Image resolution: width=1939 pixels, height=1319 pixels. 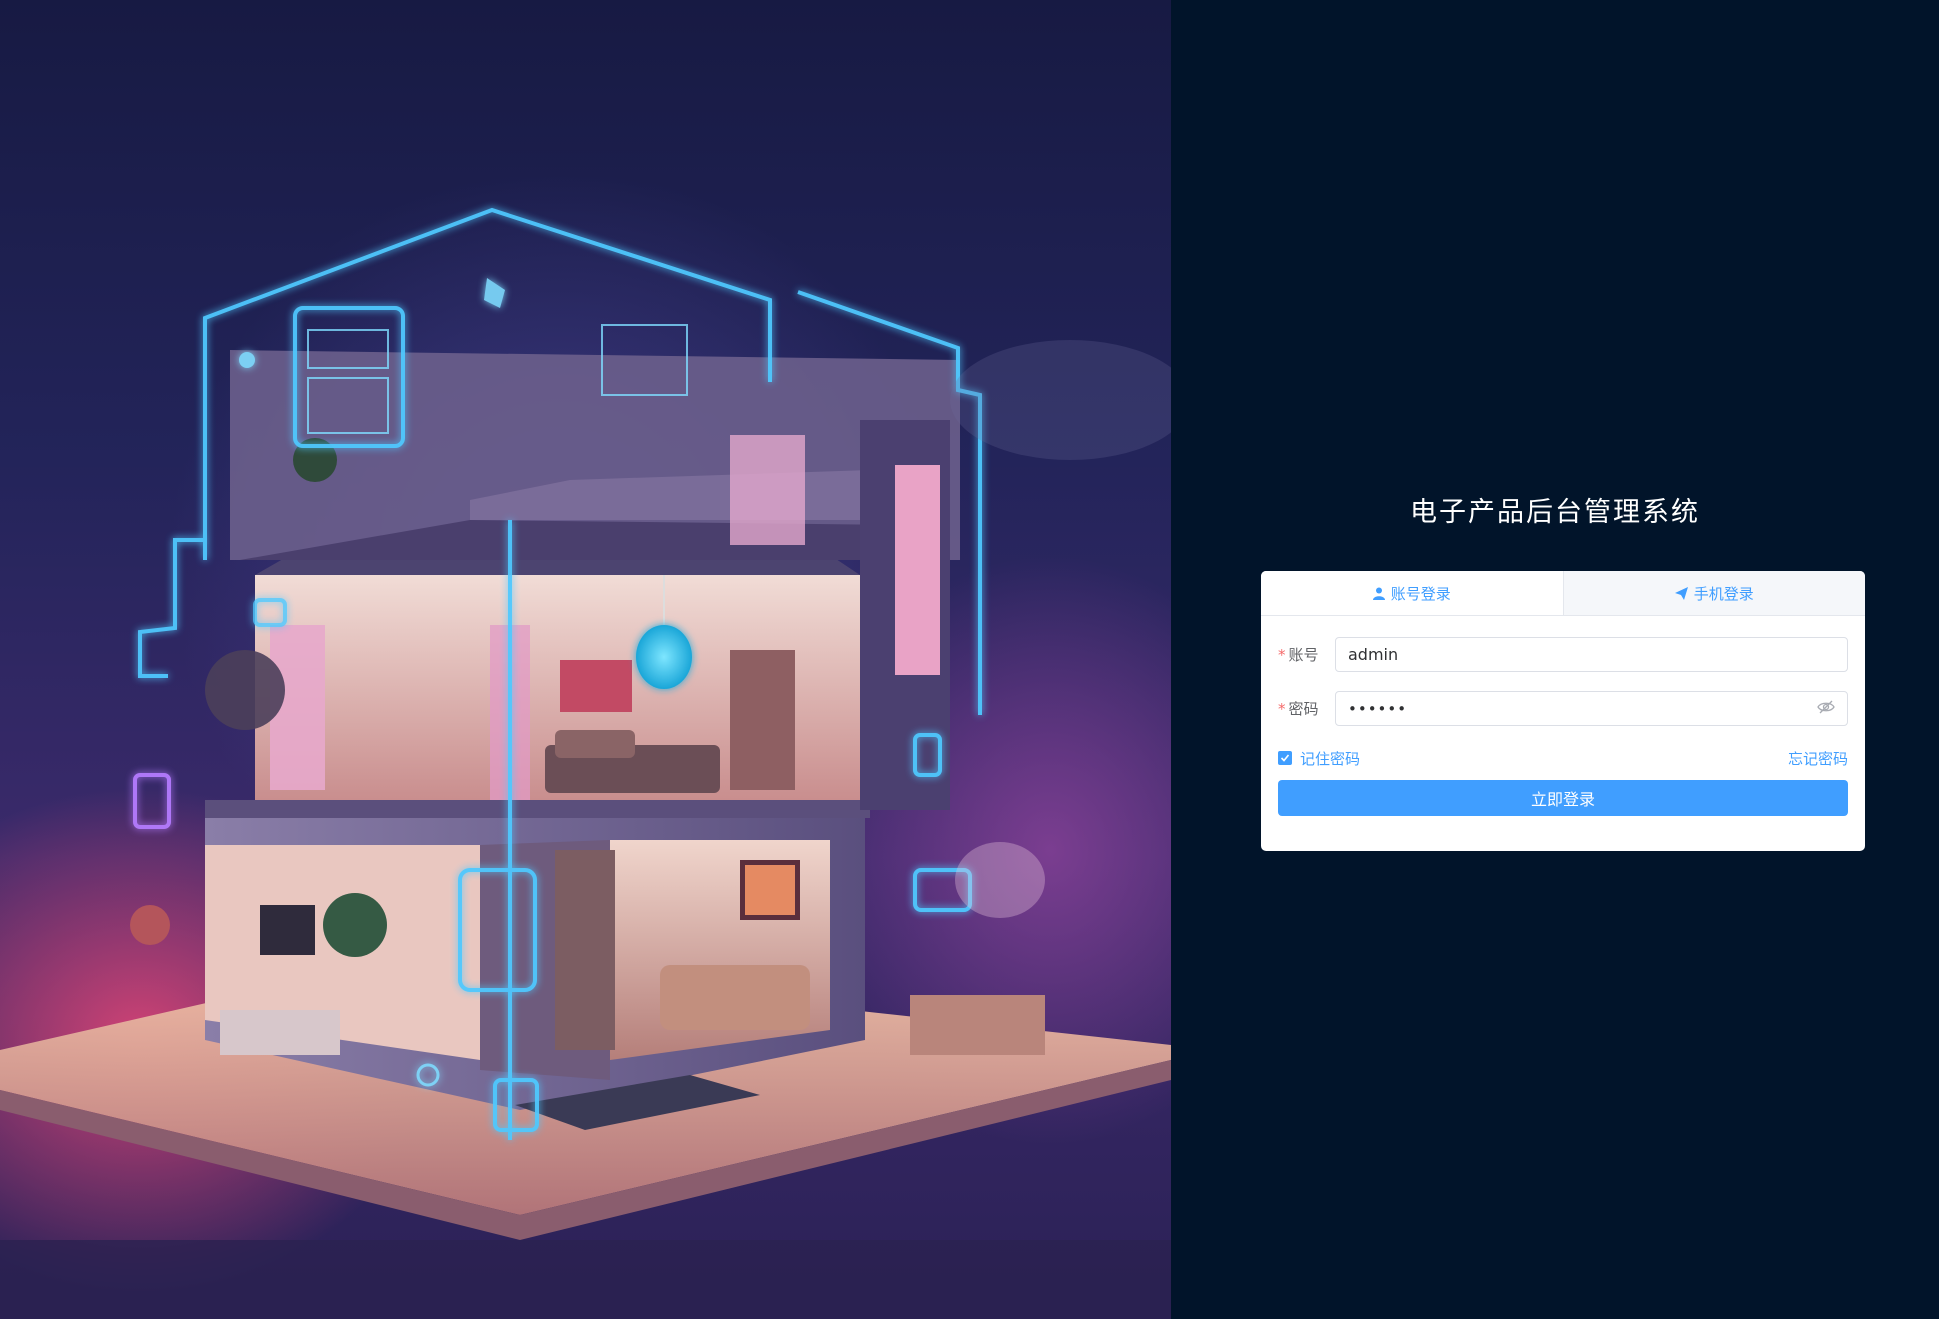 What do you see at coordinates (1420, 593) in the screenshot?
I see `tab-account-label: 账号登录` at bounding box center [1420, 593].